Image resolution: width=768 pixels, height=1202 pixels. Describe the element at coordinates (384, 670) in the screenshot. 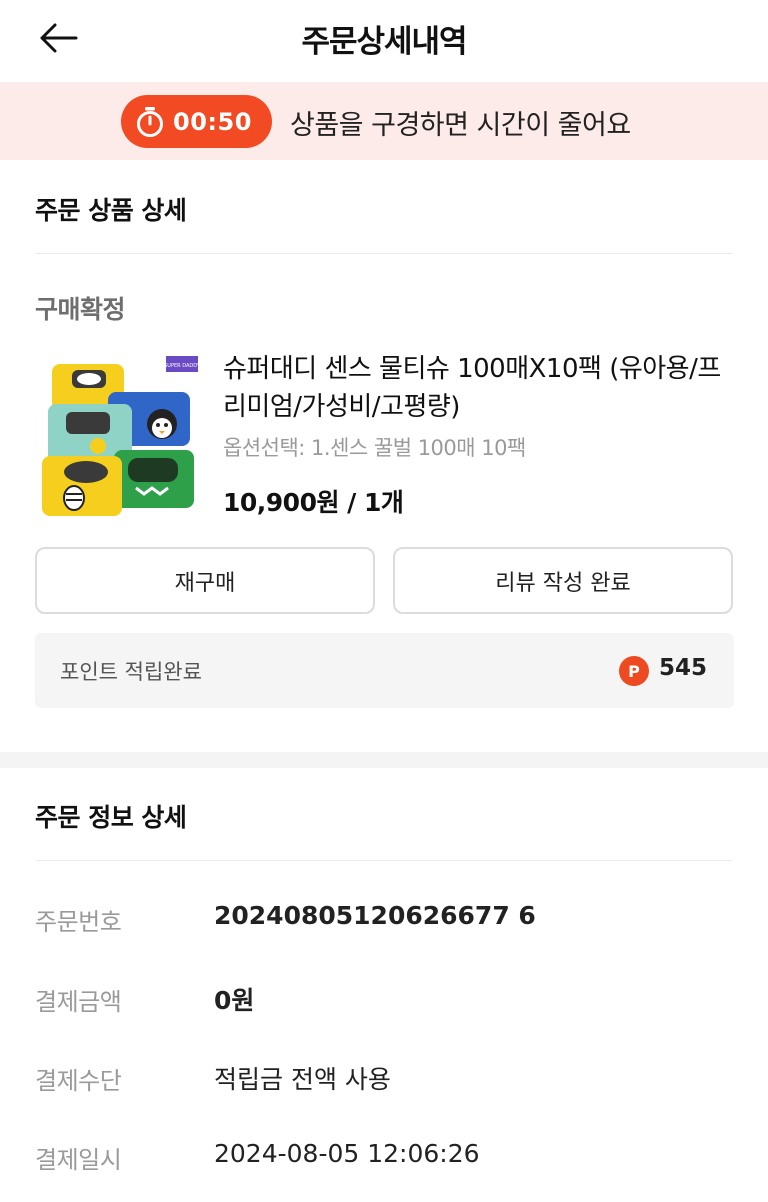

I see `points-earned-box: 포인트 적립완료 P 545` at that location.